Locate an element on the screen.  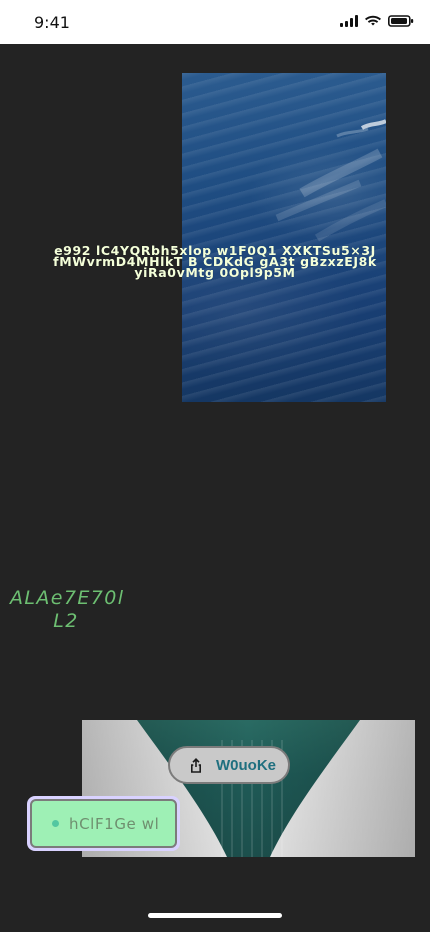
ocean-texture is located at coordinates (330, 180).